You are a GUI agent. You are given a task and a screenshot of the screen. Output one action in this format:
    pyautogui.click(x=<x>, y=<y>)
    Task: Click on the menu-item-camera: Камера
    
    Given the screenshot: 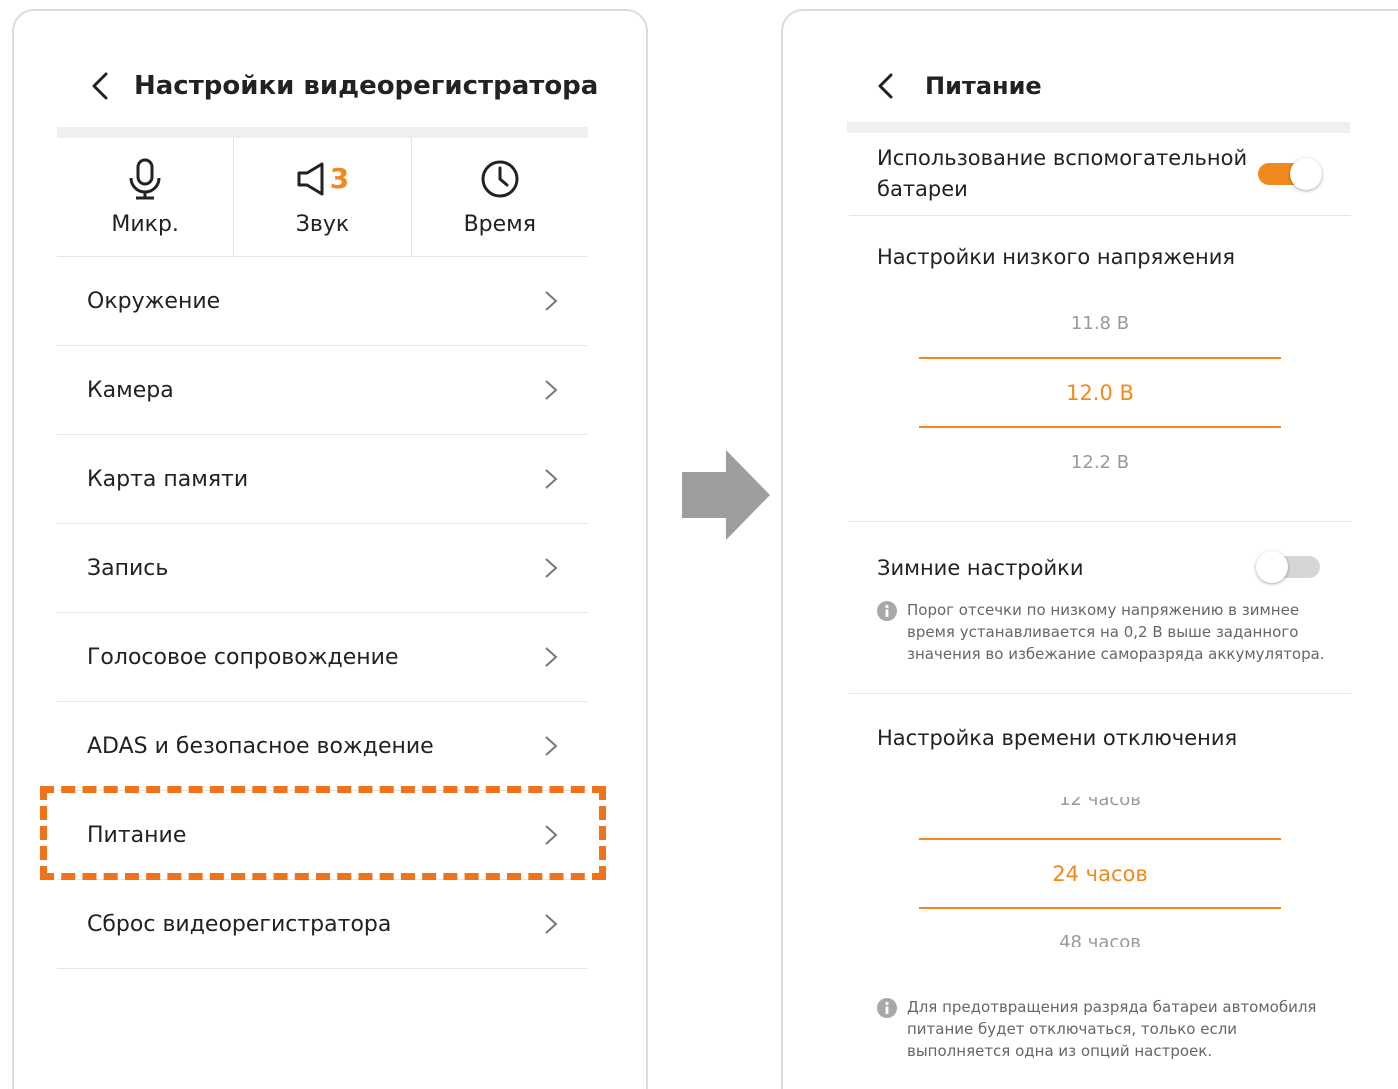 What is the action you would take?
    pyautogui.click(x=322, y=390)
    